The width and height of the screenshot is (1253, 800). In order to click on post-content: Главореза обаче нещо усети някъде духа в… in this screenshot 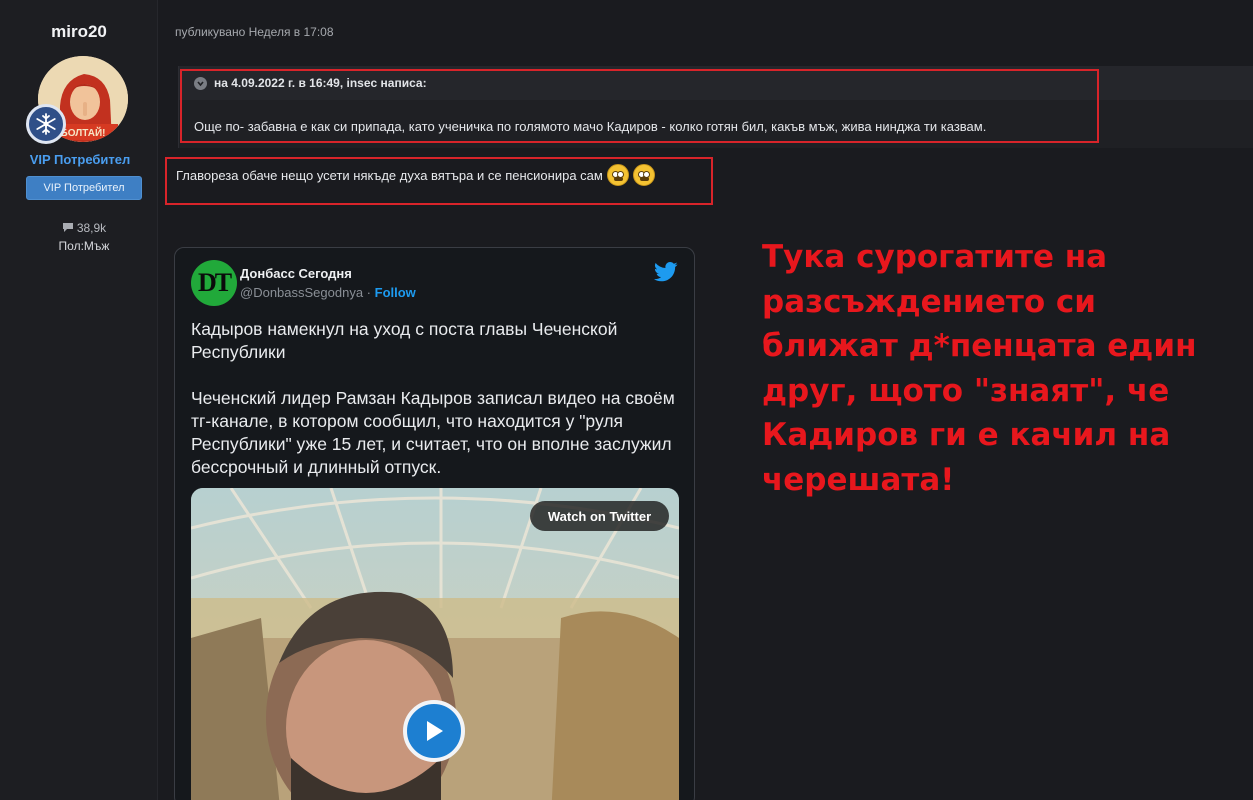, I will do `click(415, 175)`.